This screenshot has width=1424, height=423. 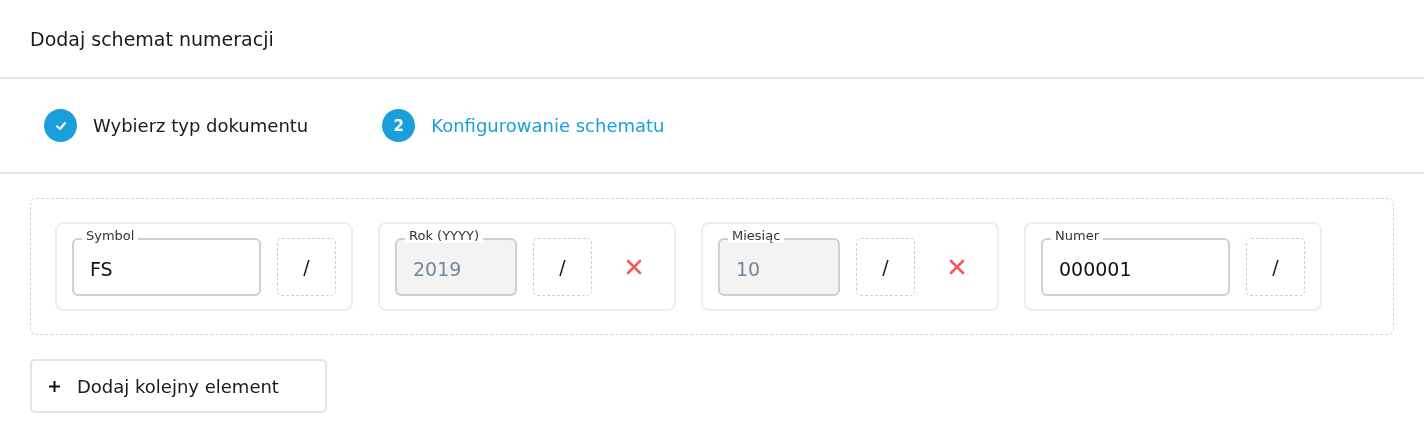 I want to click on dialog-title: Dodaj schemat numeracji, so click(x=152, y=38).